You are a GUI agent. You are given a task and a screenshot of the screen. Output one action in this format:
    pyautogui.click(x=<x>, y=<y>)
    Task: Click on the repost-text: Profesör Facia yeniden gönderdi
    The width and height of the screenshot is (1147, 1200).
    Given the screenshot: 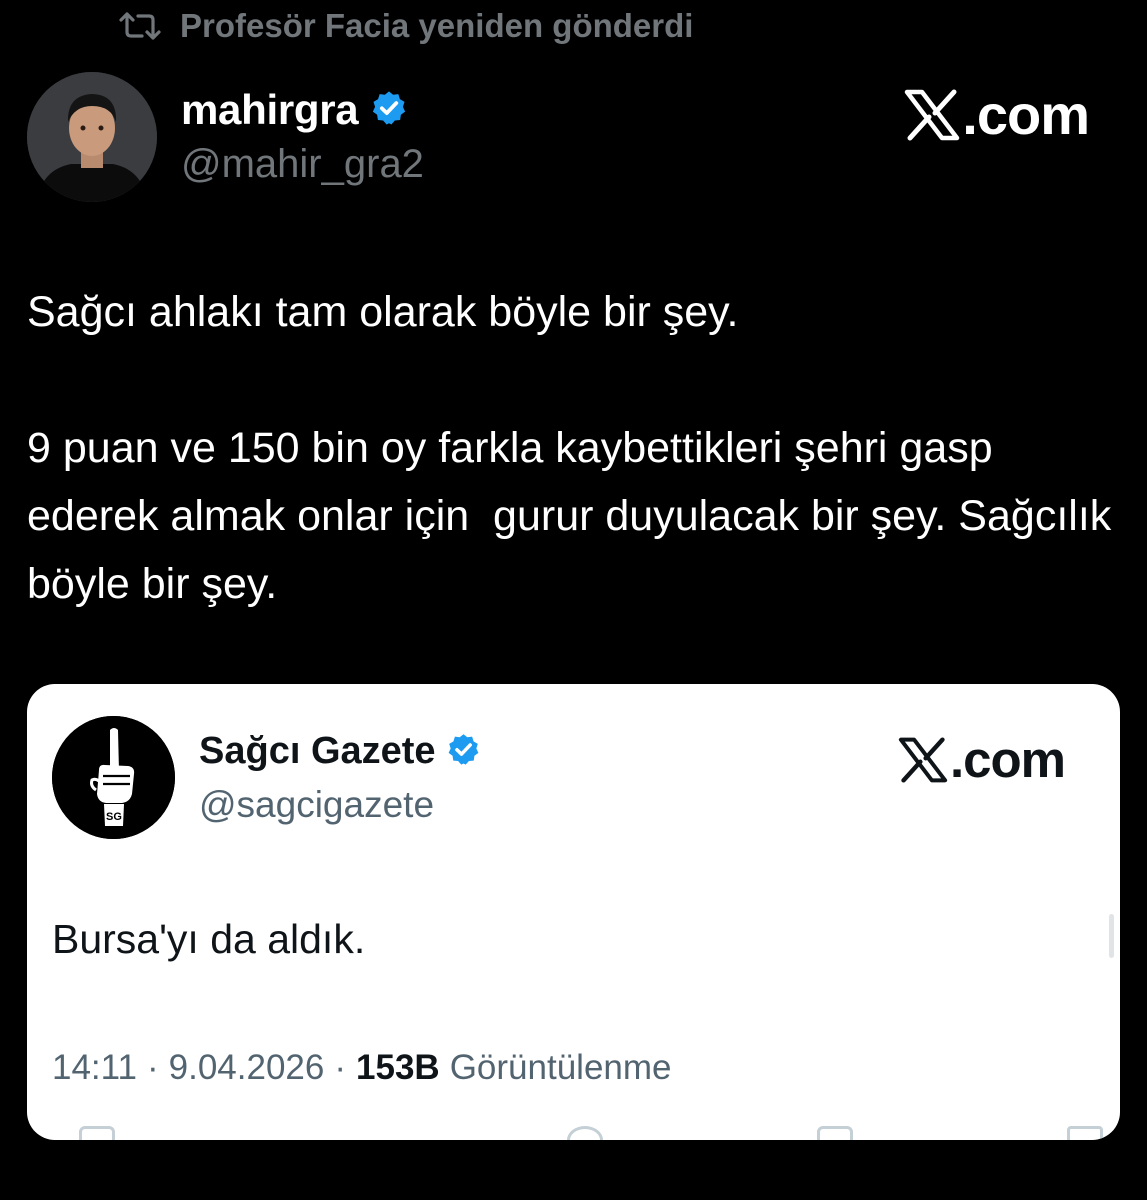 What is the action you would take?
    pyautogui.click(x=437, y=25)
    